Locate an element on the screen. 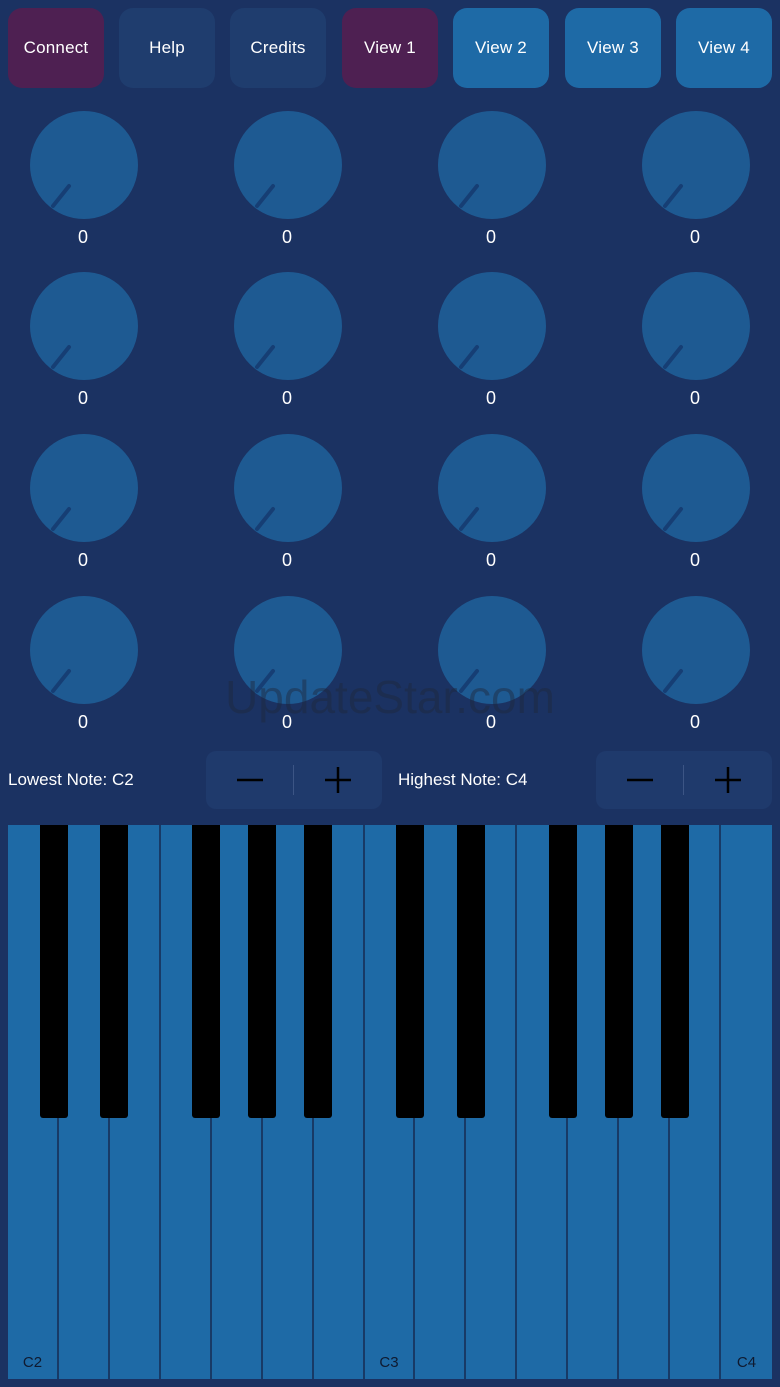 The image size is (780, 1387). key-label: C2 is located at coordinates (32, 1362).